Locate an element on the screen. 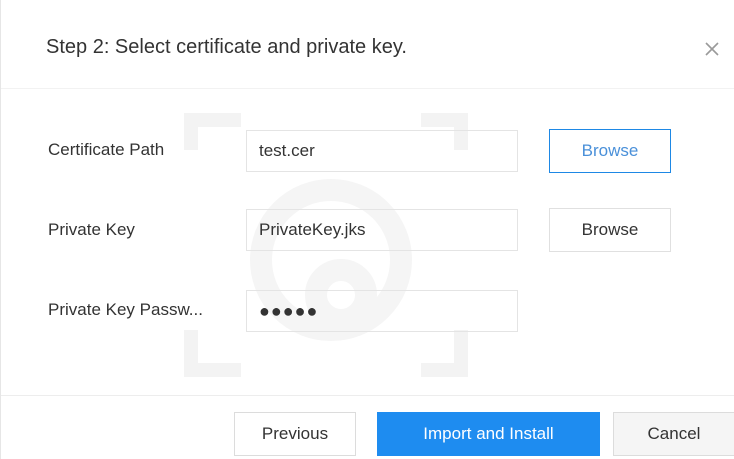 This screenshot has width=734, height=459. certificate-path-label: Certificate Path is located at coordinates (106, 149).